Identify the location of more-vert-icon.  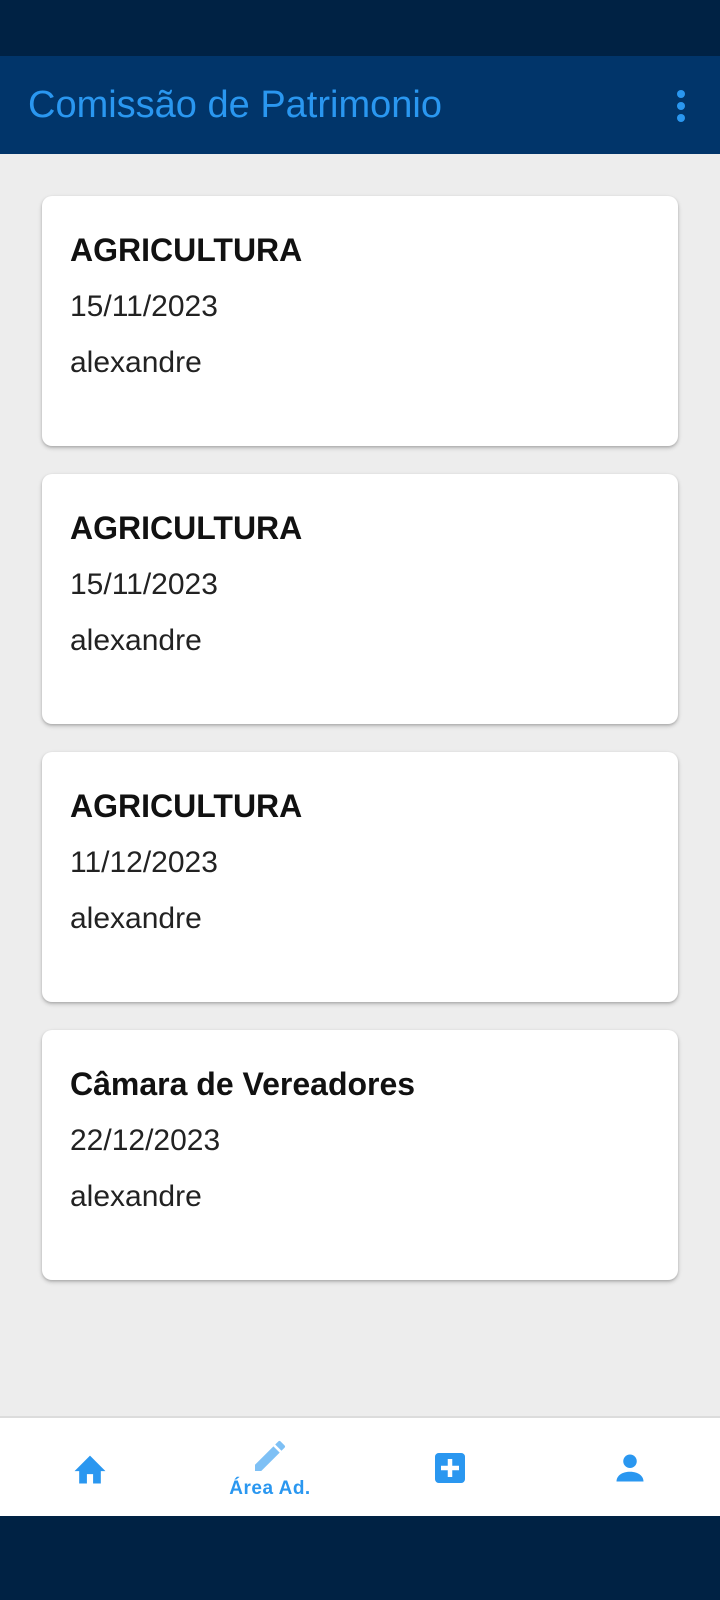
(681, 106).